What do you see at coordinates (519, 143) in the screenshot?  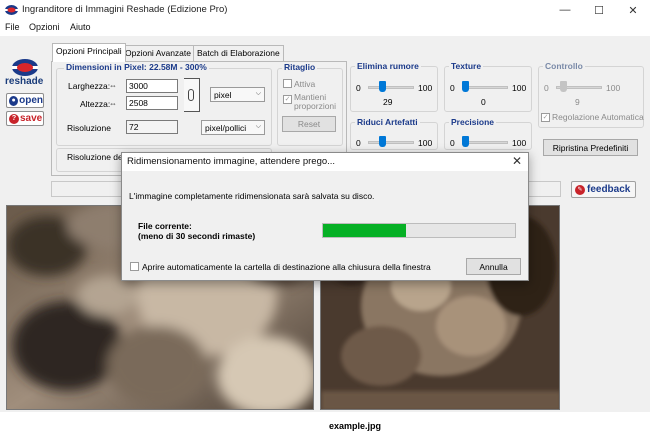 I see `precision-max: 100` at bounding box center [519, 143].